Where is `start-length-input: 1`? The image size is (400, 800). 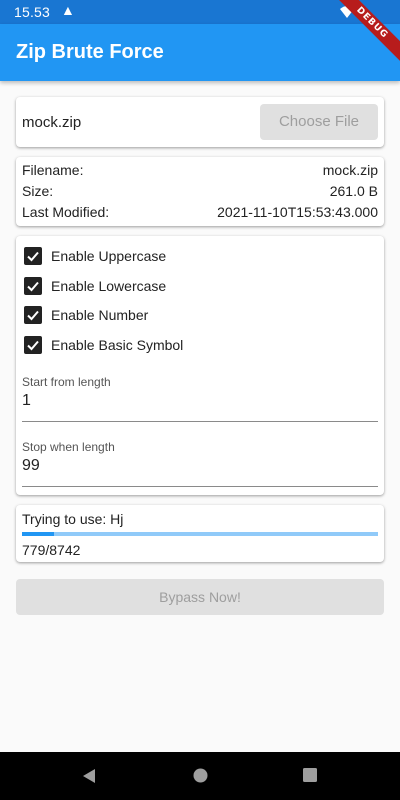
start-length-input: 1 is located at coordinates (26, 401).